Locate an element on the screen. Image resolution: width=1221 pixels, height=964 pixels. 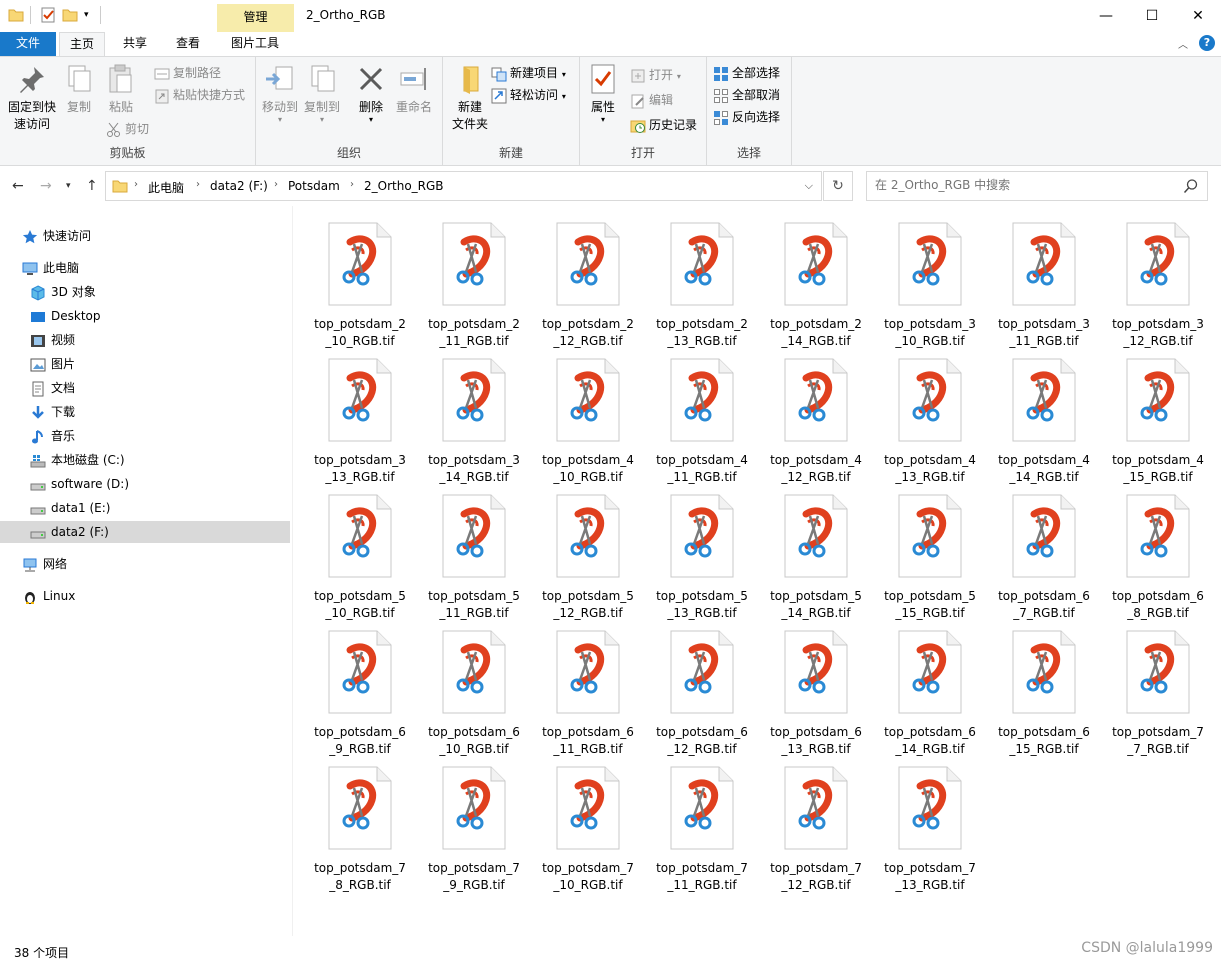
file-item: top_potsdam_6 _7_RGB.tif is located at coordinates (1044, 552).